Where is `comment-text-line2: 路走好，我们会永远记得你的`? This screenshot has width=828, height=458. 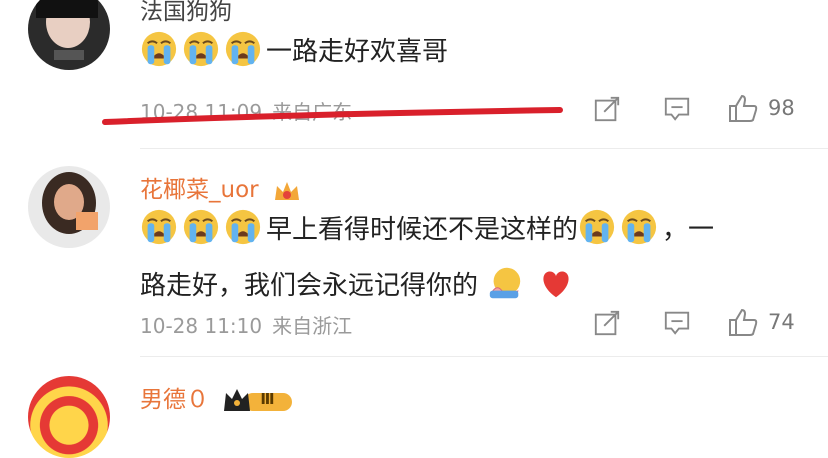
comment-text-line2: 路走好，我们会永远记得你的 is located at coordinates (309, 286).